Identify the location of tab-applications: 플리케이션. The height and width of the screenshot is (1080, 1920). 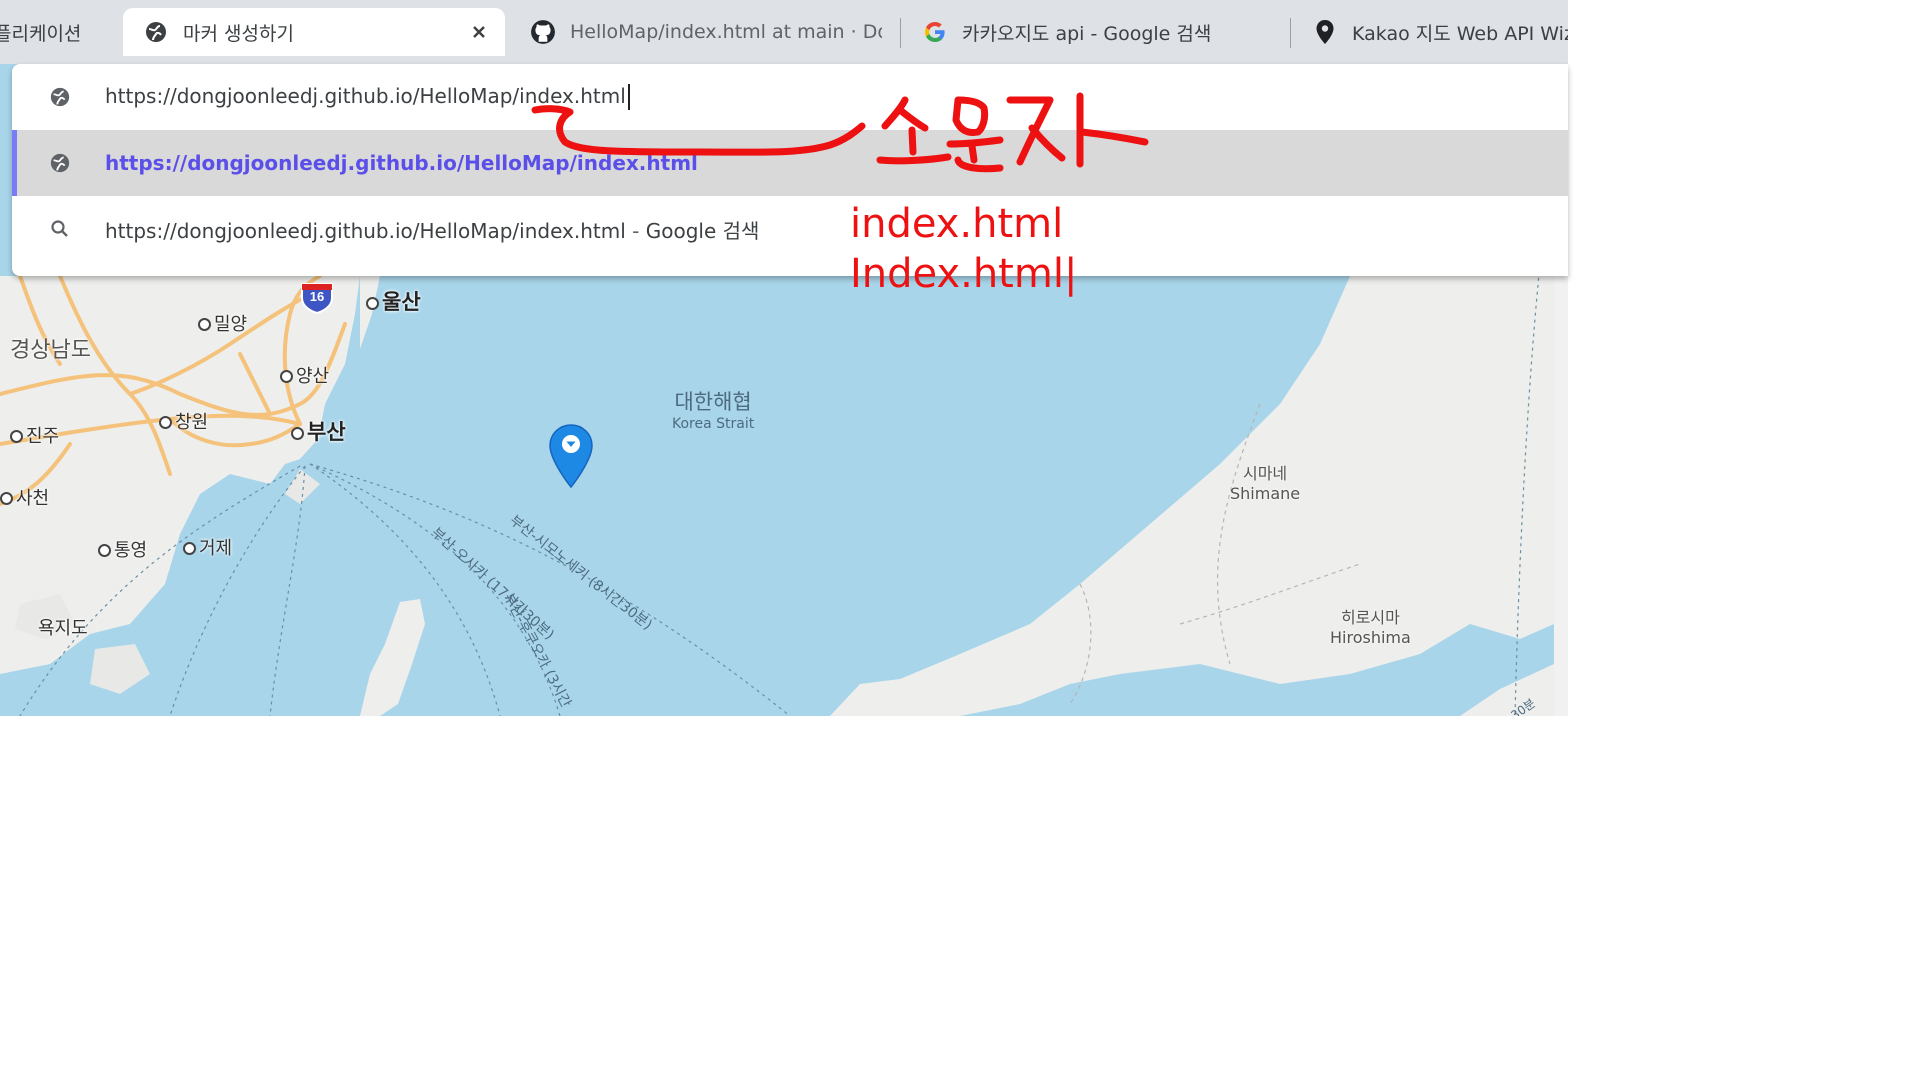
(53, 32).